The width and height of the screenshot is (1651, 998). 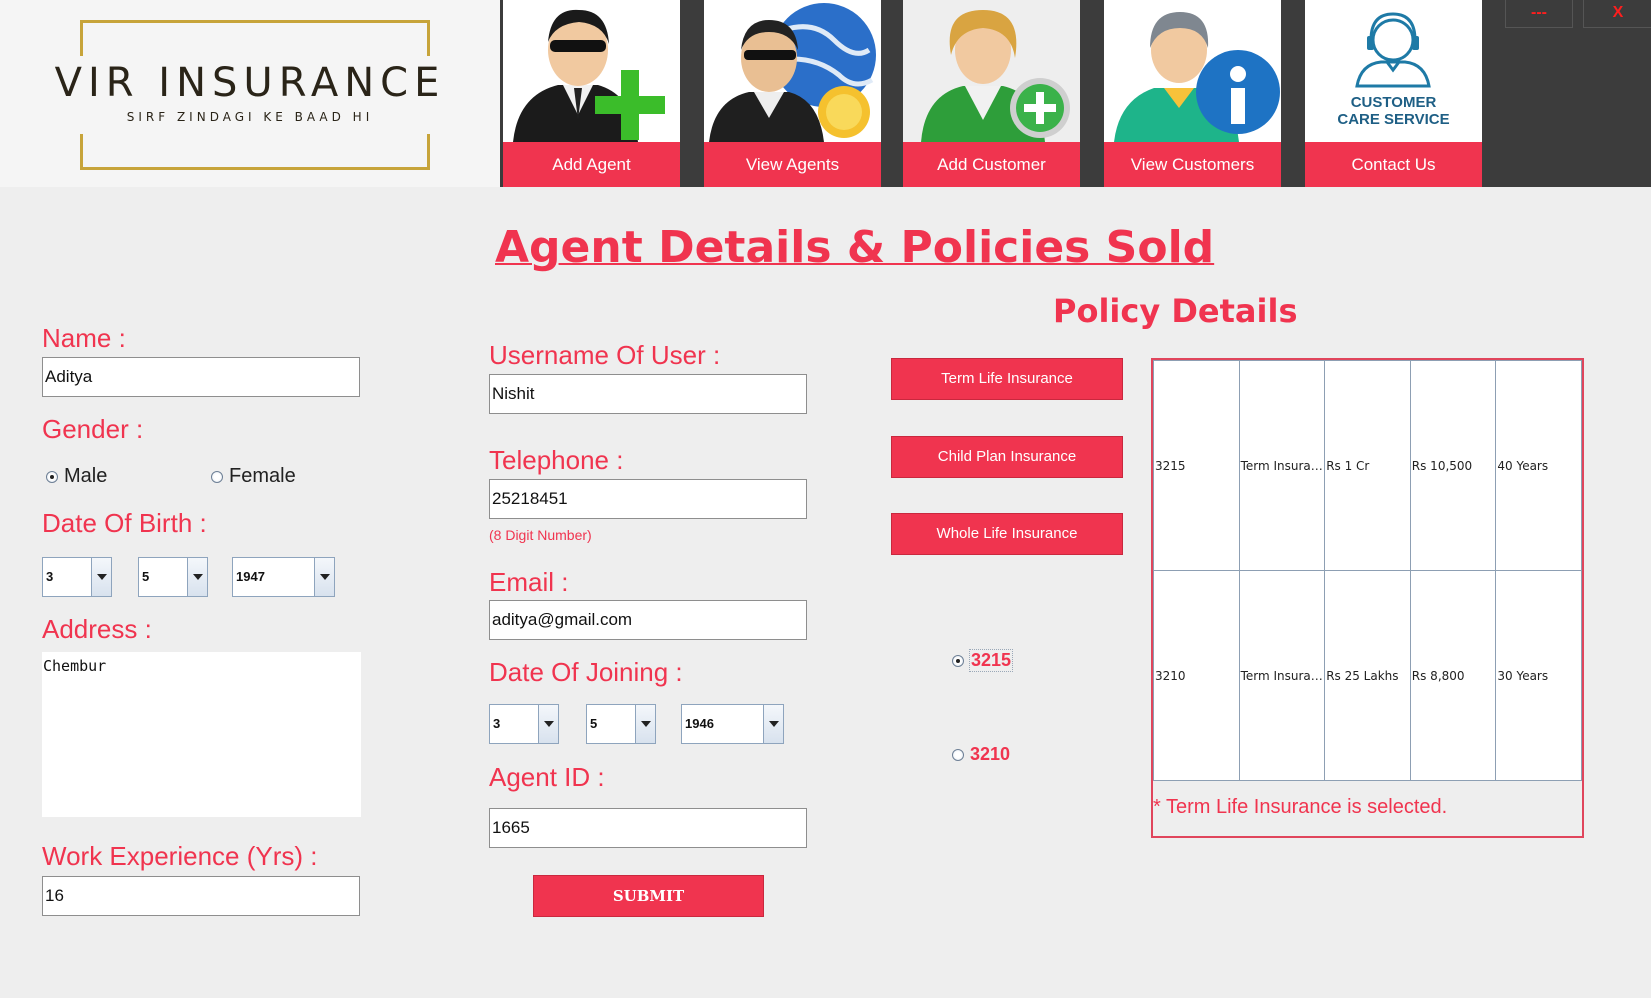 I want to click on agent-id-field: 1665, so click(x=648, y=828).